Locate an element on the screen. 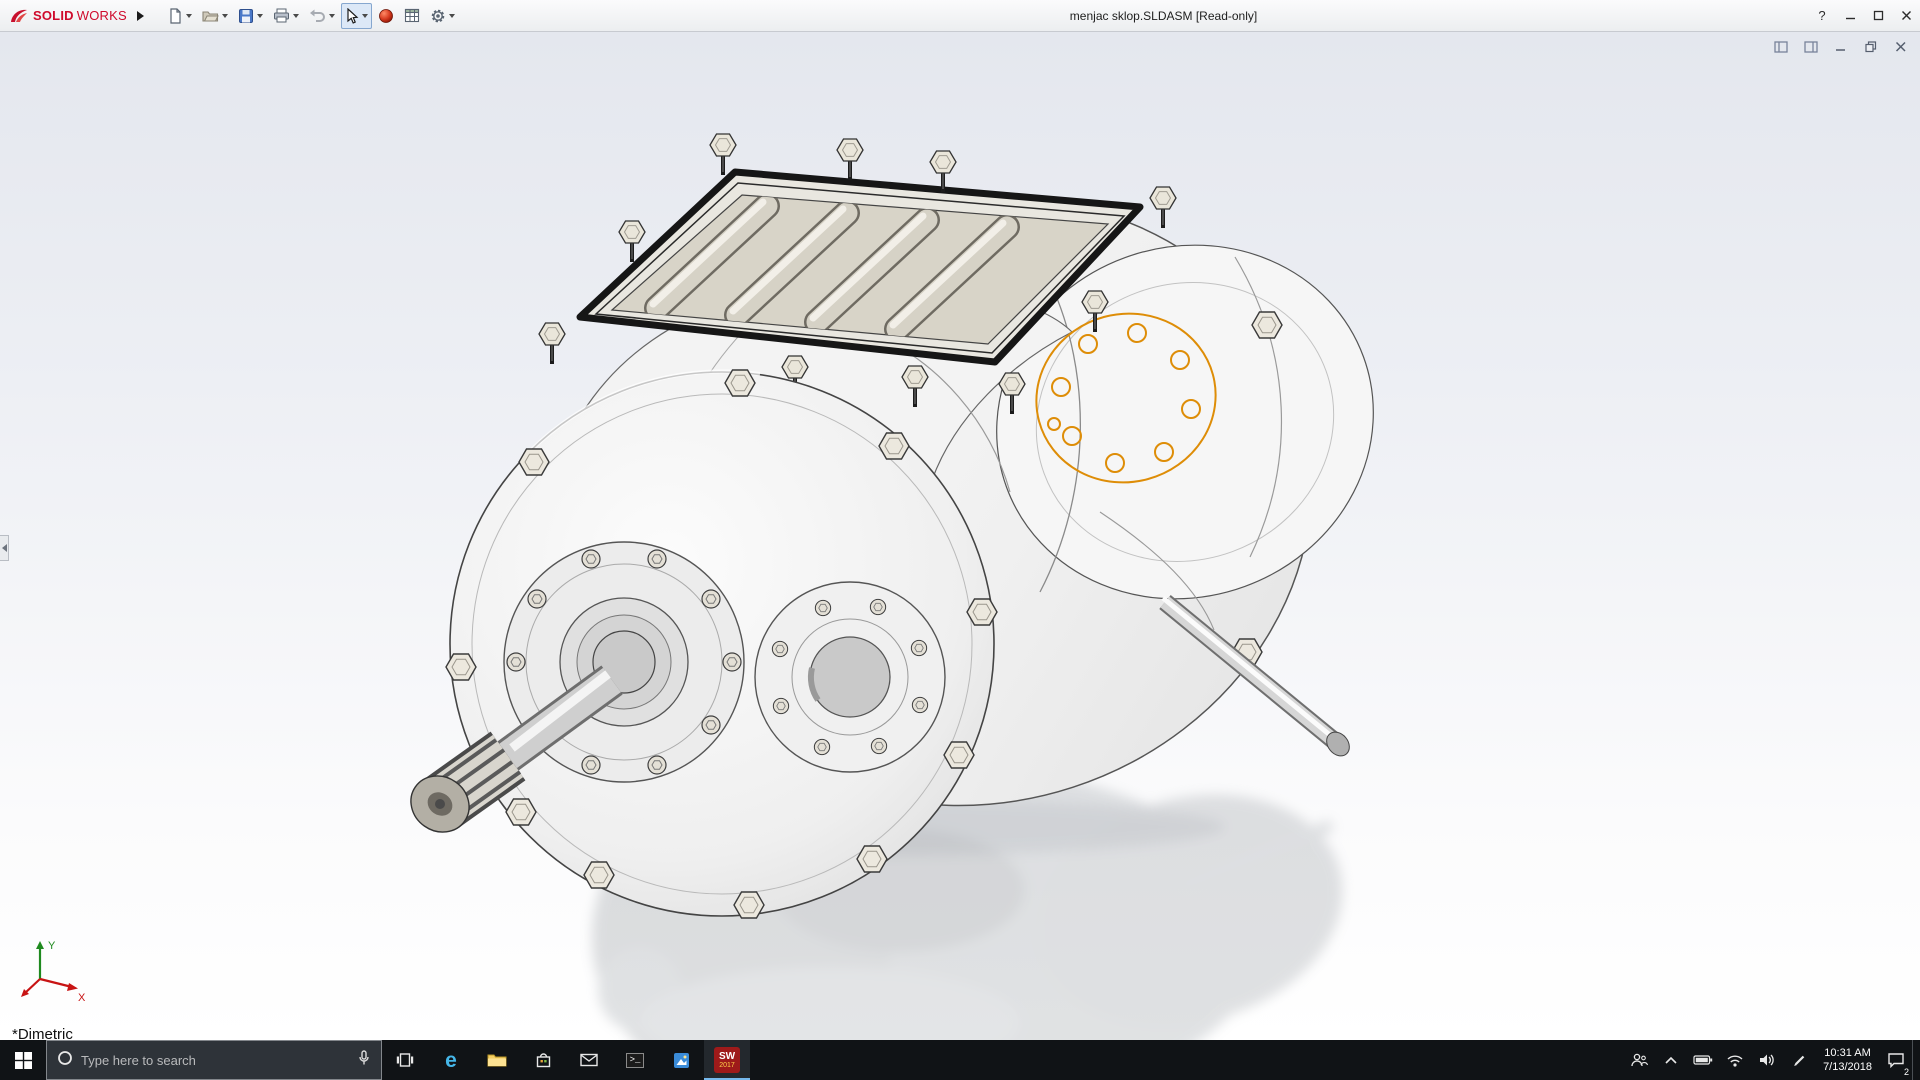 This screenshot has height=1080, width=1920. y-axis-arrow-icon is located at coordinates (40, 945).